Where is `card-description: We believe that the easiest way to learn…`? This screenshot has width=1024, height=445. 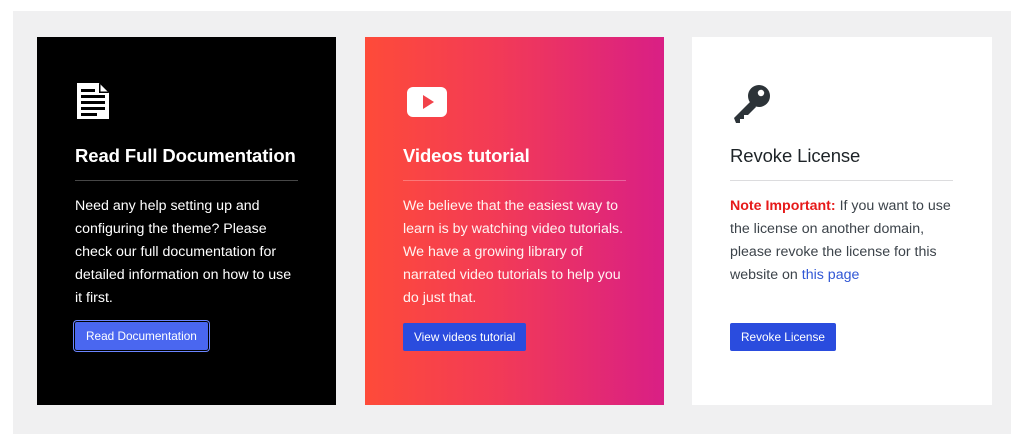
card-description: We believe that the easiest way to learn… is located at coordinates (513, 252).